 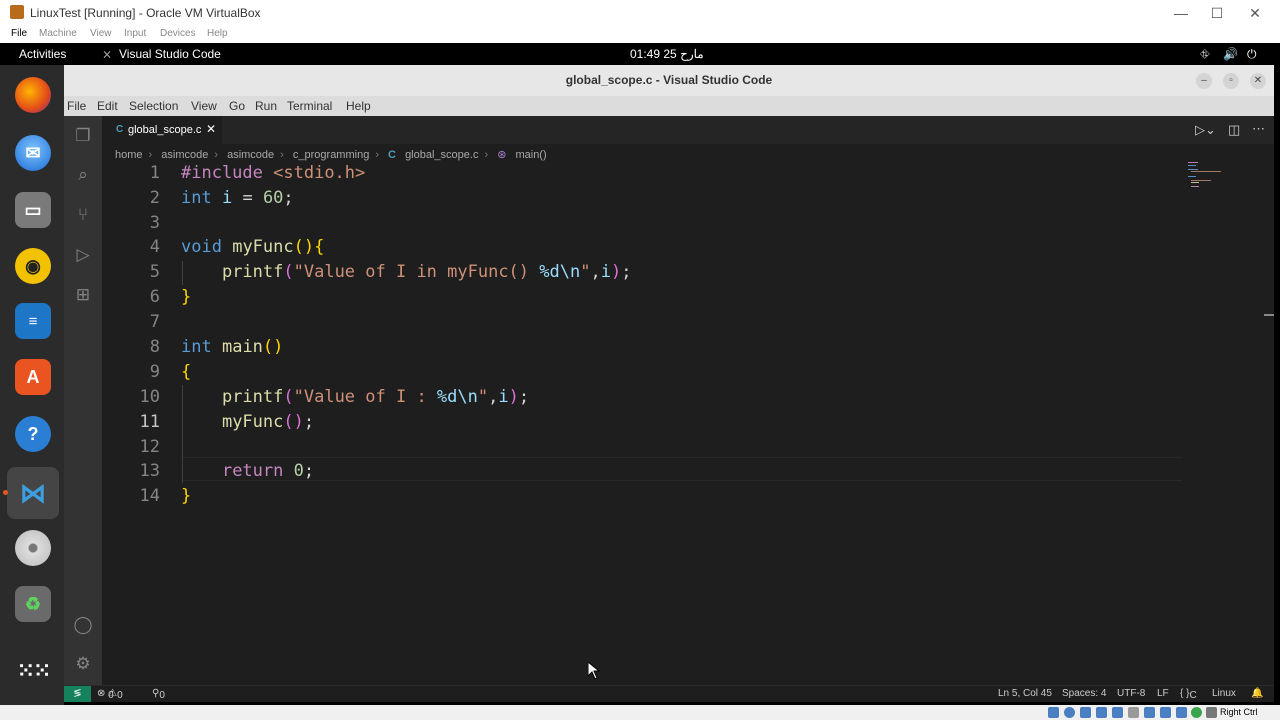 What do you see at coordinates (83, 255) in the screenshot?
I see `run-debug-icon: ▷` at bounding box center [83, 255].